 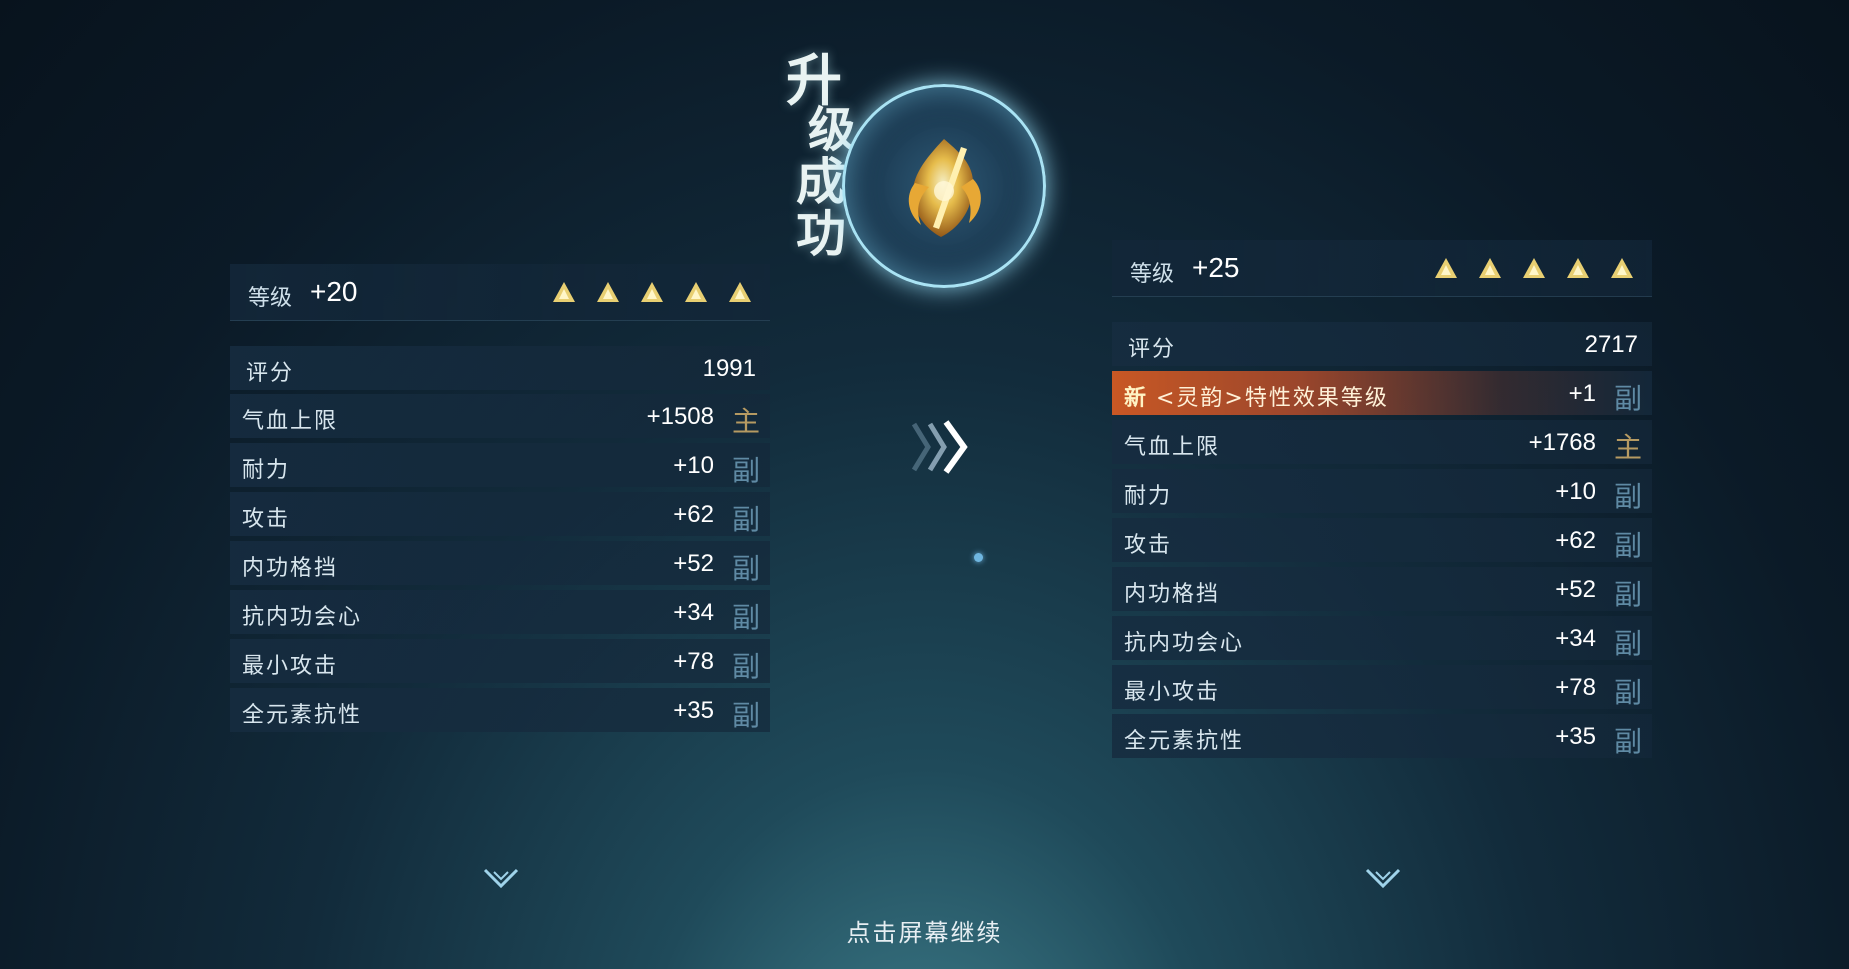 What do you see at coordinates (1382, 344) in the screenshot?
I see `score-row: 评分 2717` at bounding box center [1382, 344].